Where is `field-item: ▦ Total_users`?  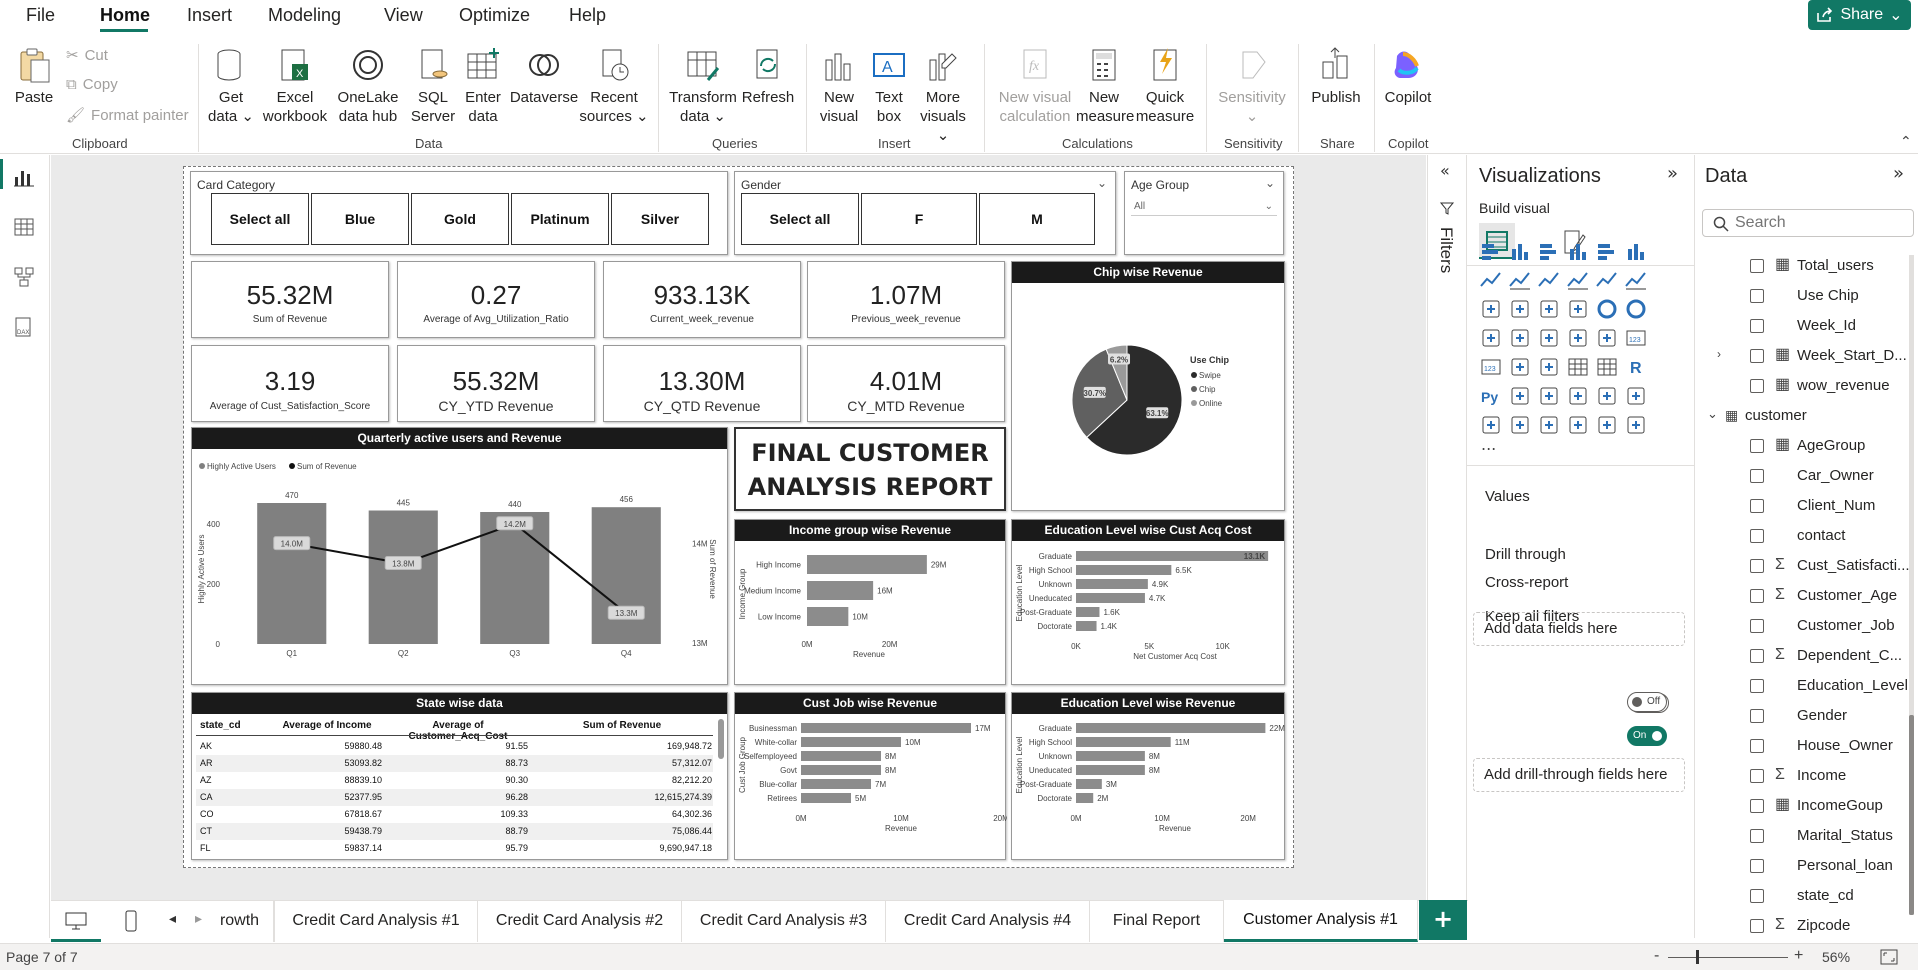
field-item: ▦ Total_users is located at coordinates (1806, 266).